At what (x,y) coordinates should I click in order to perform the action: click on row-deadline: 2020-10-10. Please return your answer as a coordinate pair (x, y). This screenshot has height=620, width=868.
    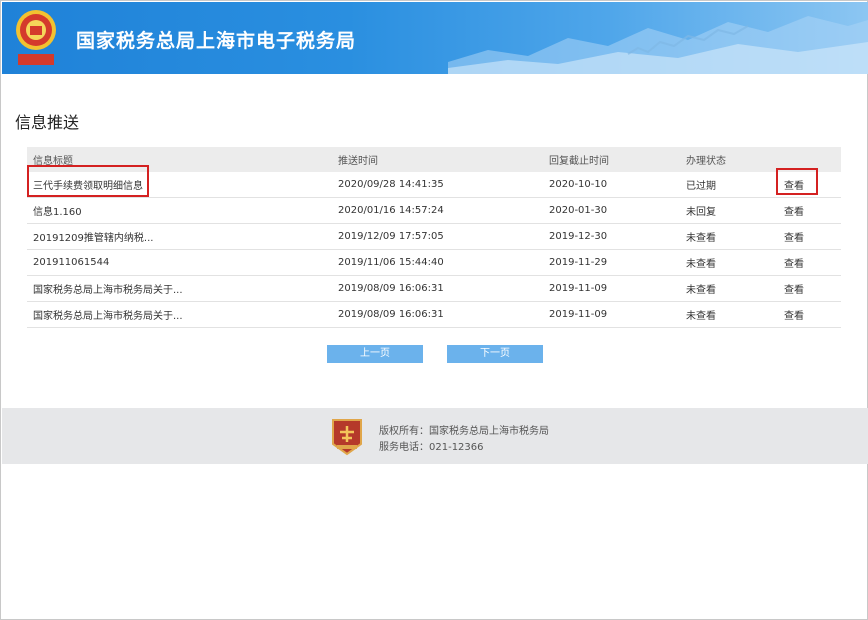
    Looking at the image, I should click on (617, 185).